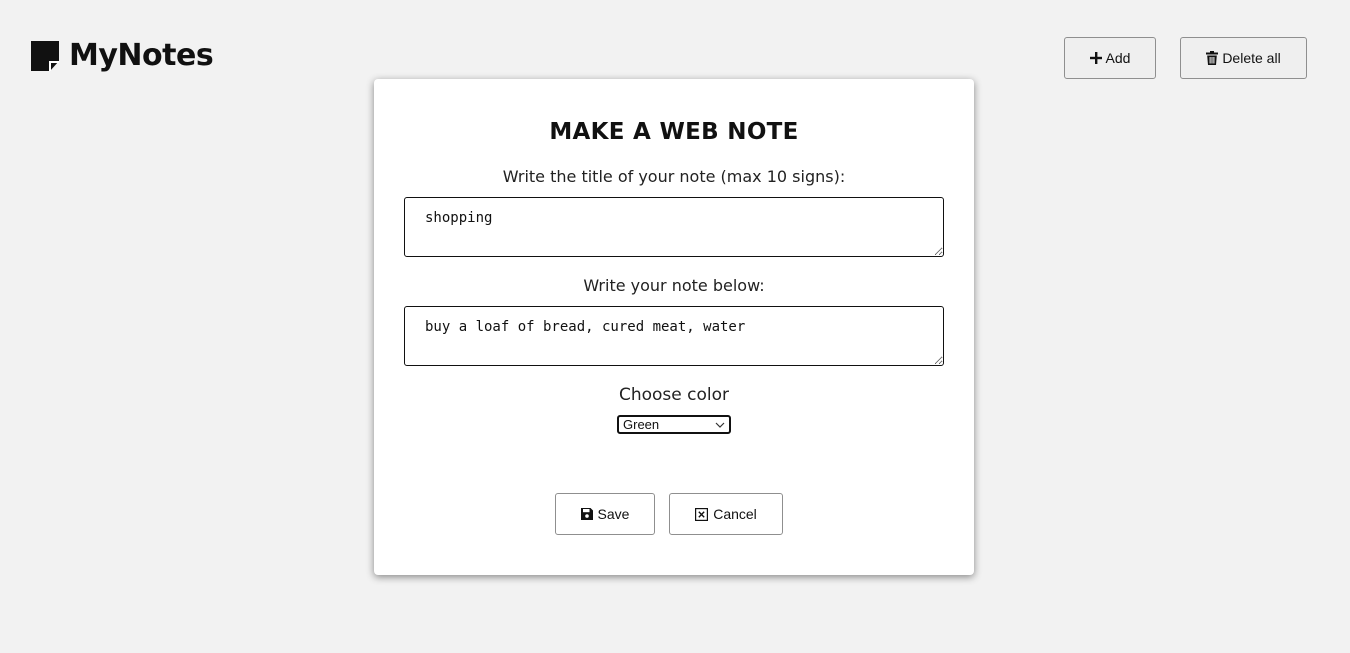  I want to click on chevron-down-icon, so click(720, 425).